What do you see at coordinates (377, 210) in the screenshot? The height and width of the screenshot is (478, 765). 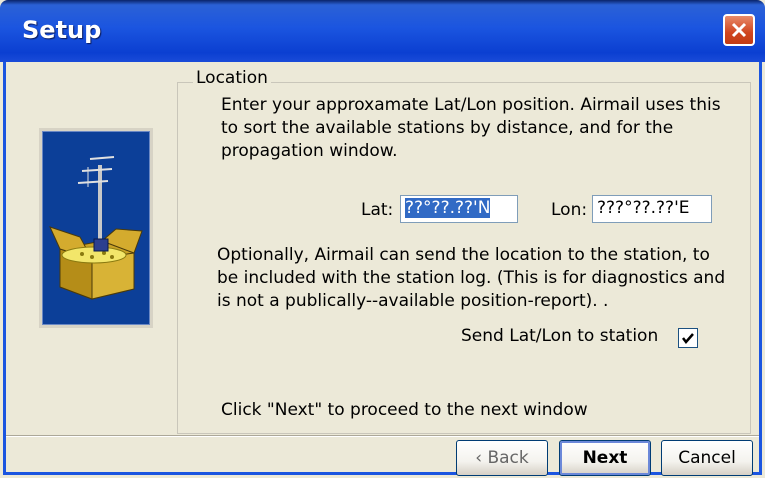 I see `lat-label: Lat:` at bounding box center [377, 210].